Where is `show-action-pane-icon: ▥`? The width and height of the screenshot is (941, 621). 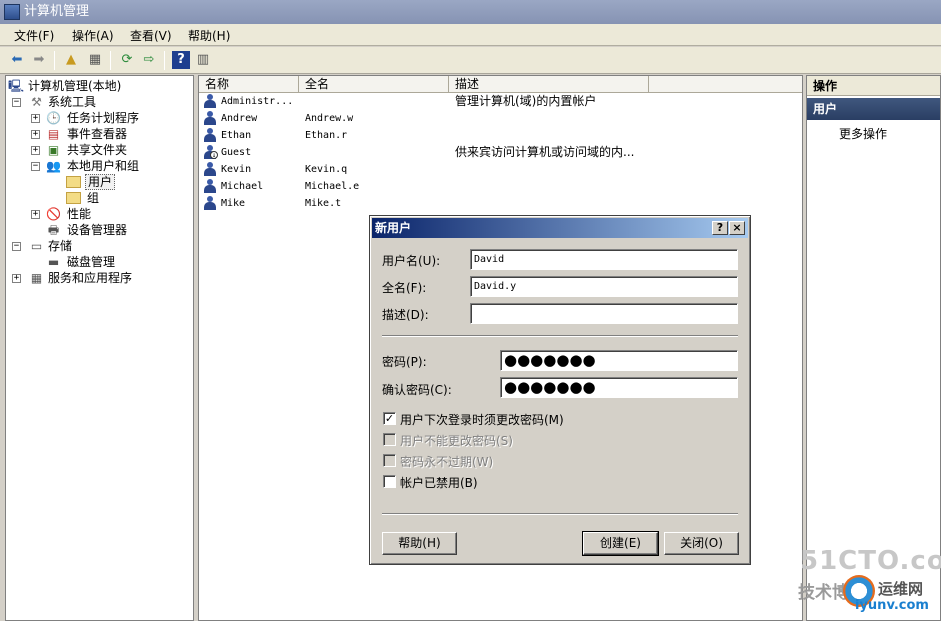 show-action-pane-icon: ▥ is located at coordinates (203, 60).